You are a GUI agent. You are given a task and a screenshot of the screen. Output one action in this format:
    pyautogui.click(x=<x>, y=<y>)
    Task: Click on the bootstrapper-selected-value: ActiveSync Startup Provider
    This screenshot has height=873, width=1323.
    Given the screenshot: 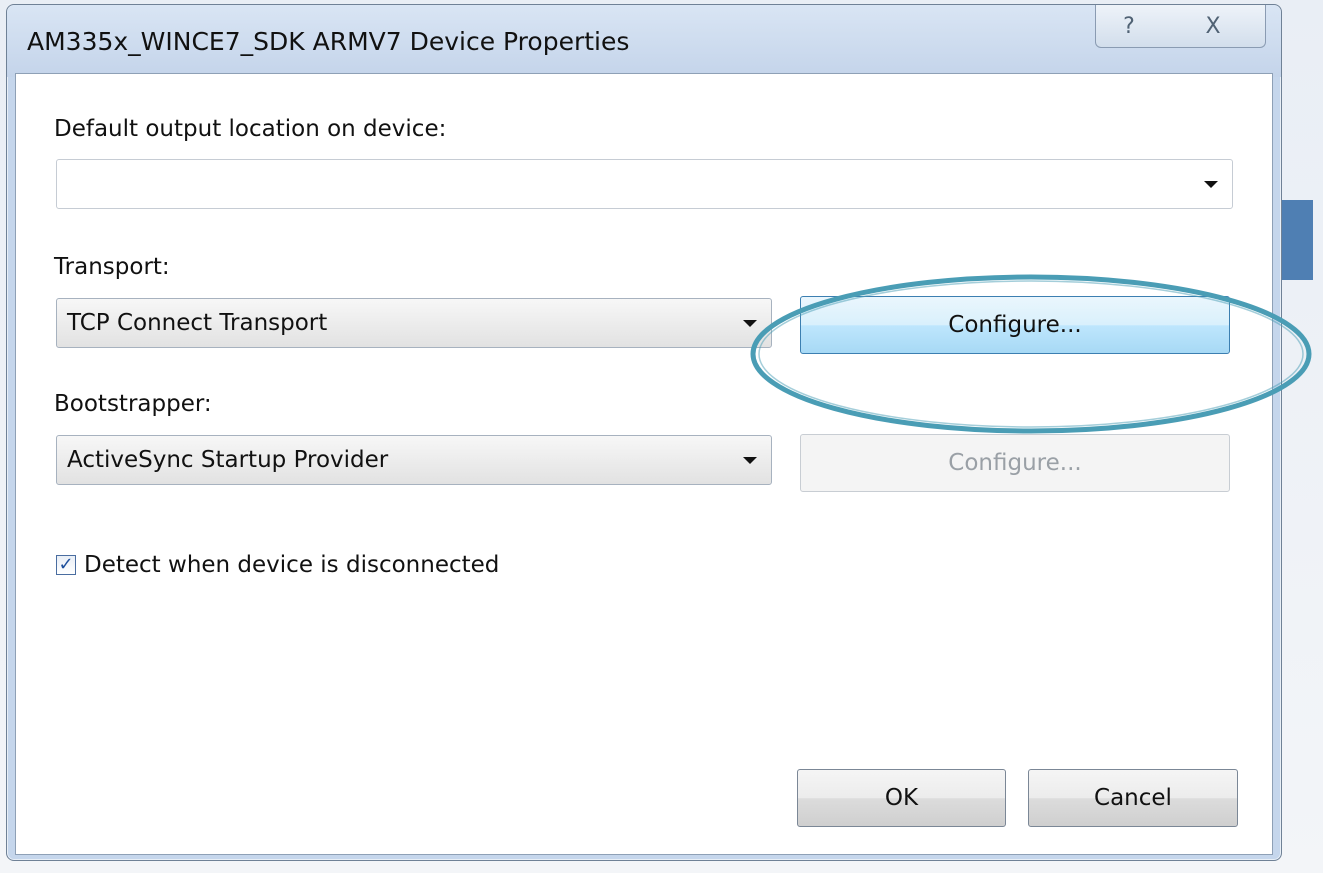 What is the action you would take?
    pyautogui.click(x=228, y=460)
    